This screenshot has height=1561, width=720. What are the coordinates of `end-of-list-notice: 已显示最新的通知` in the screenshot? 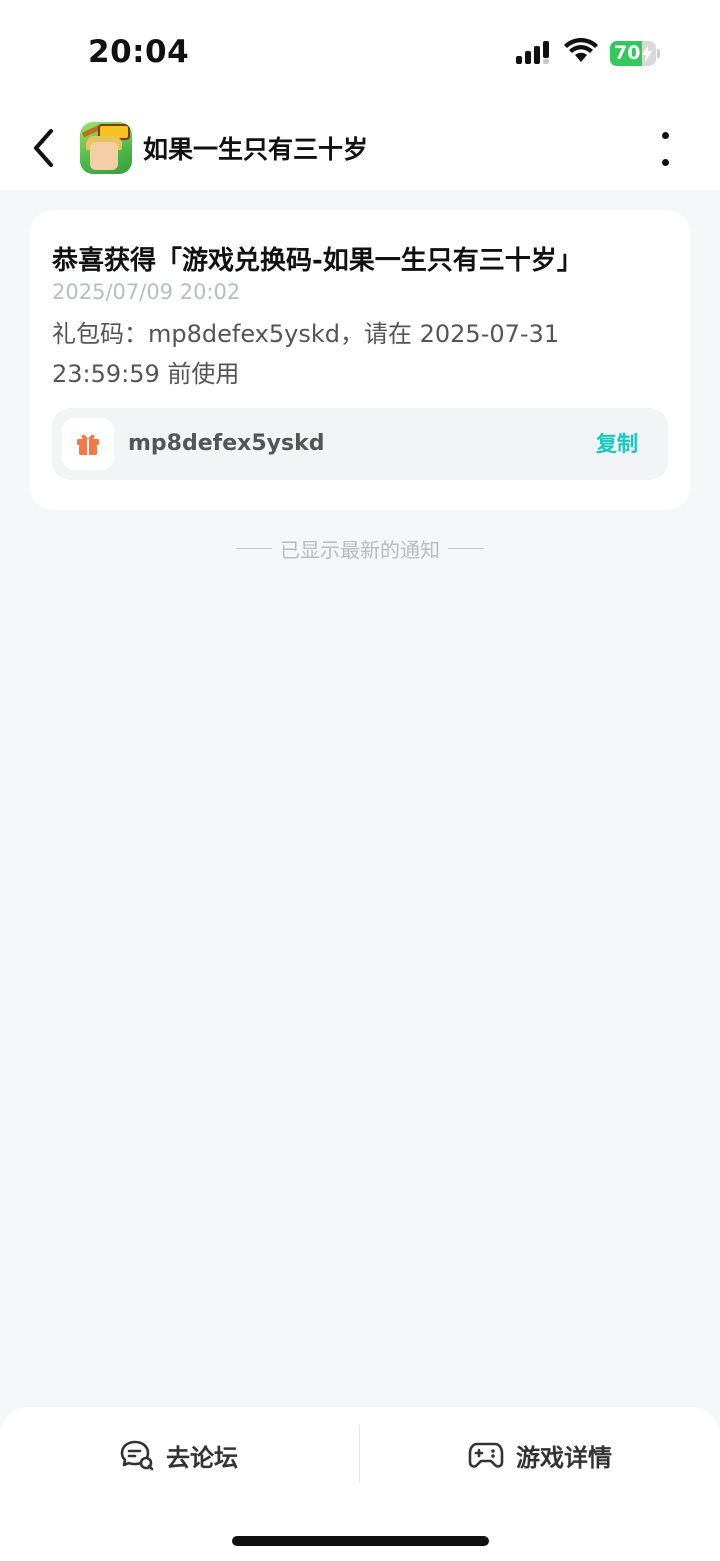 It's located at (360, 548).